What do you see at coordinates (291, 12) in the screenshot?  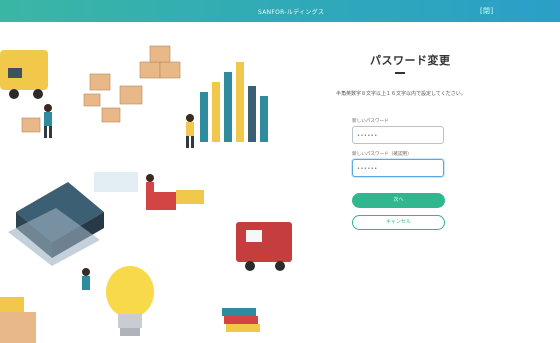 I see `brand-title: SANFOR-ルディングス` at bounding box center [291, 12].